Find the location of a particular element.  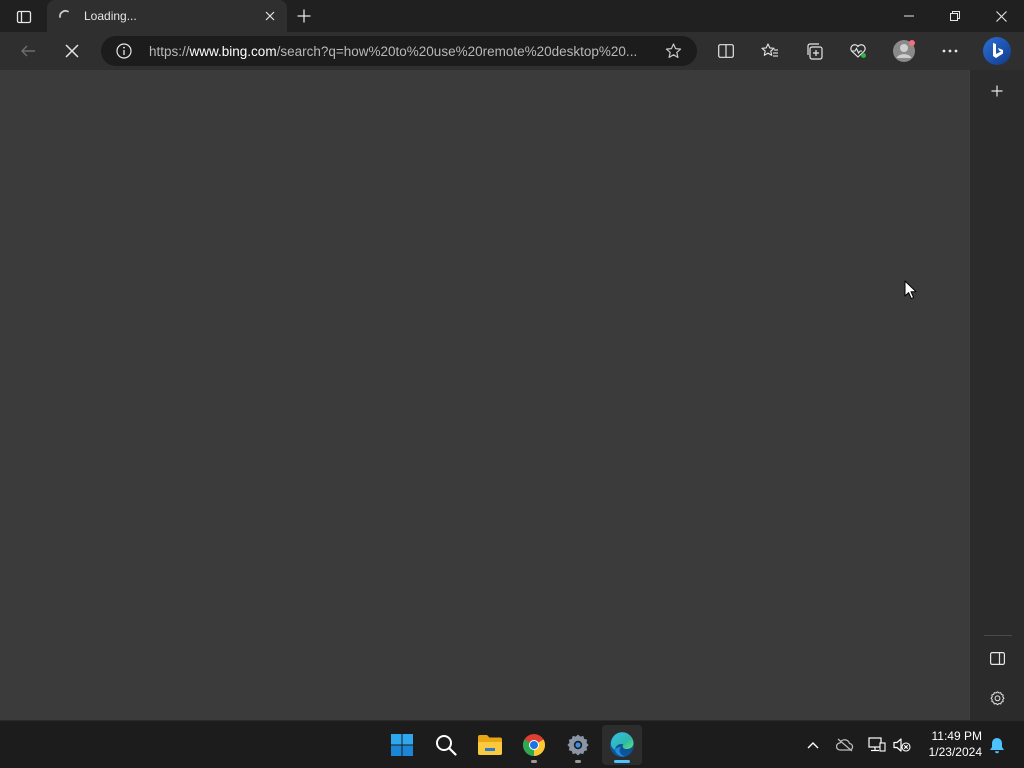

windows-logo-icon is located at coordinates (402, 745).